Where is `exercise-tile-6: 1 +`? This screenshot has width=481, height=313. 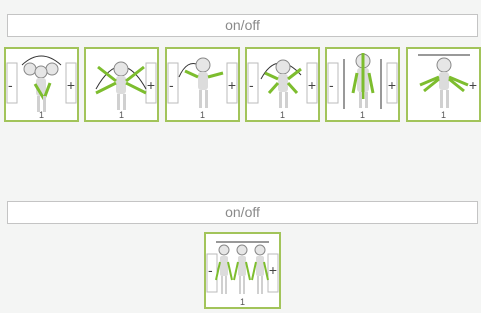 exercise-tile-6: 1 + is located at coordinates (443, 84).